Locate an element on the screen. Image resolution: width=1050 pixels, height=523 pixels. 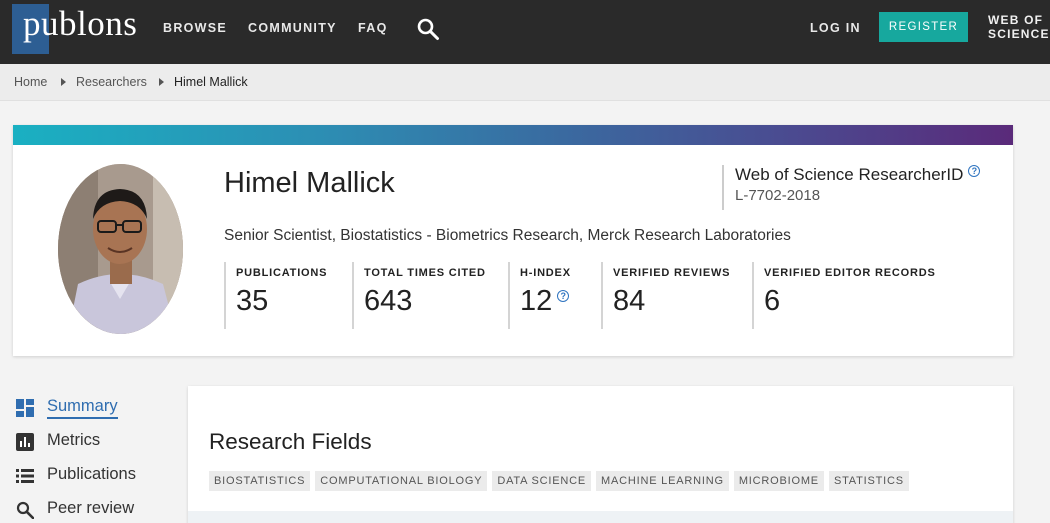
sidebar-item-label: Metrics is located at coordinates (74, 440).